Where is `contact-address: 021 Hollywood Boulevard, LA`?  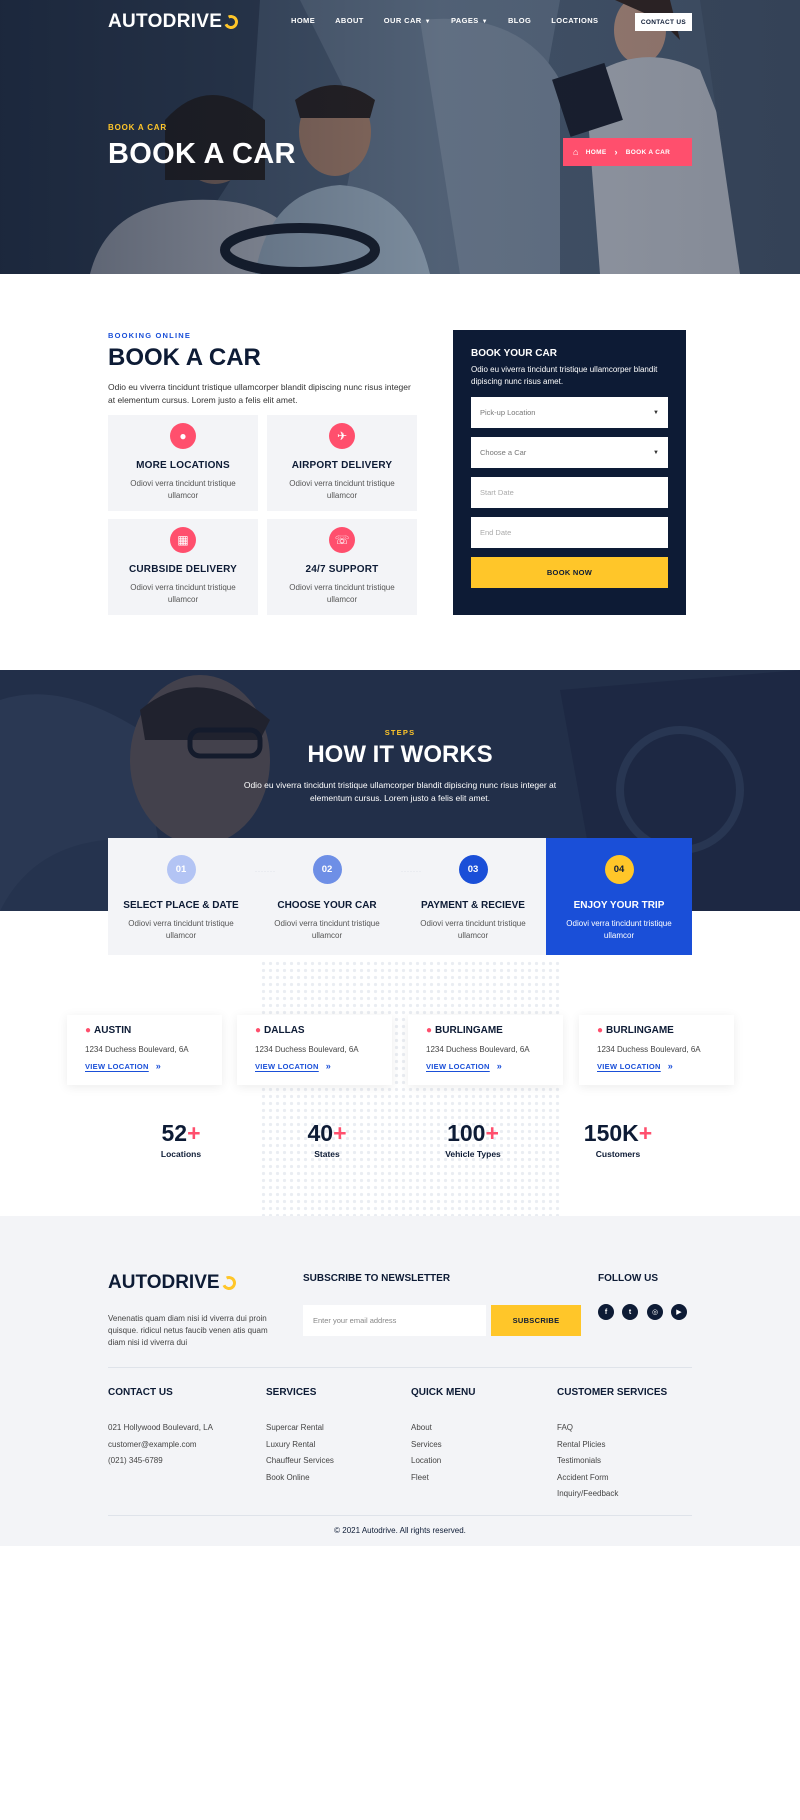 contact-address: 021 Hollywood Boulevard, LA is located at coordinates (160, 1427).